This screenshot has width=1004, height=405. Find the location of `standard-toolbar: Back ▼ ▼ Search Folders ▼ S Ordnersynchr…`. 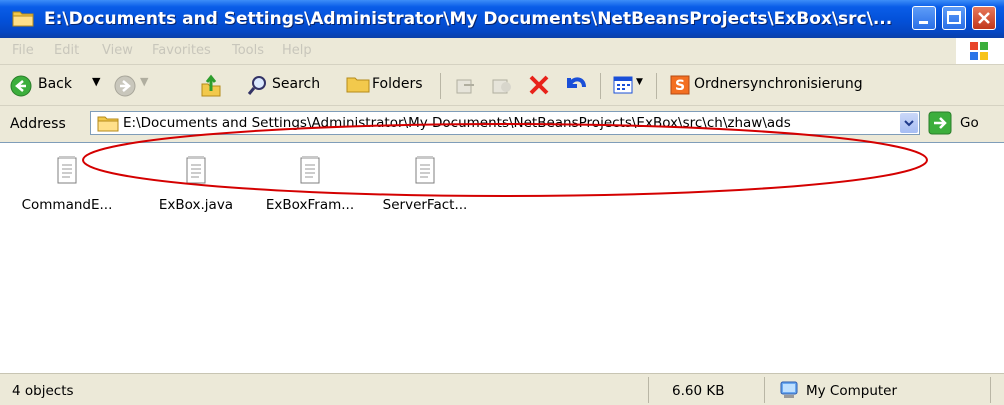

standard-toolbar: Back ▼ ▼ Search Folders ▼ S Ordnersynchr… is located at coordinates (502, 85).